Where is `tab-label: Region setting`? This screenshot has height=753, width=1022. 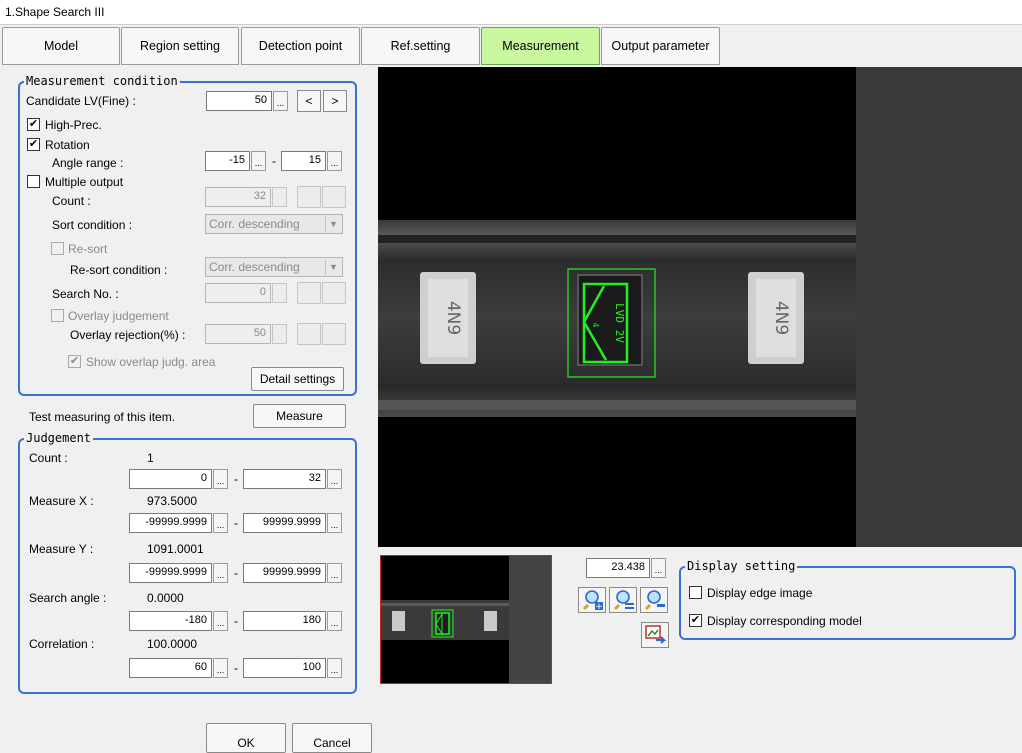
tab-label: Region setting is located at coordinates (180, 46).